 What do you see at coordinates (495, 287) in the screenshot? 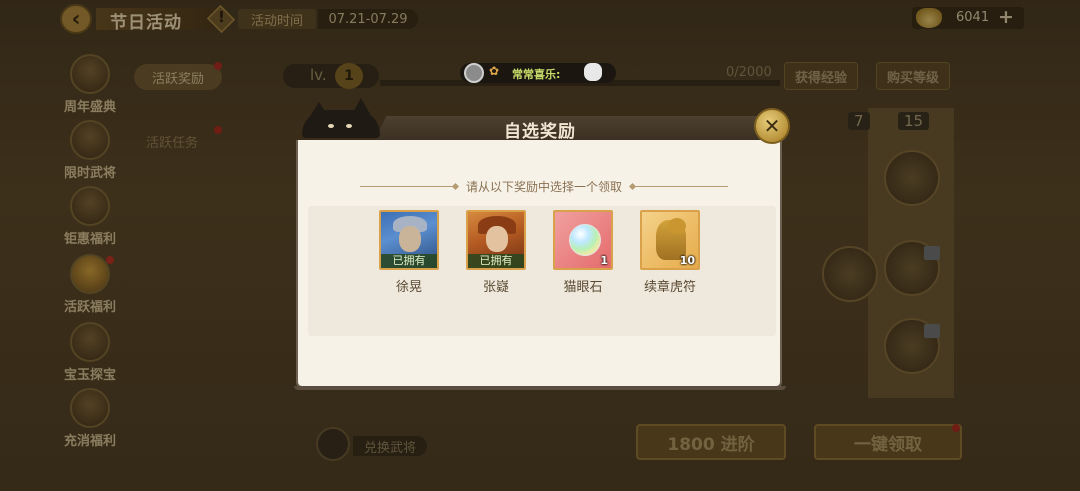
I see `reward-name: 张嶷` at bounding box center [495, 287].